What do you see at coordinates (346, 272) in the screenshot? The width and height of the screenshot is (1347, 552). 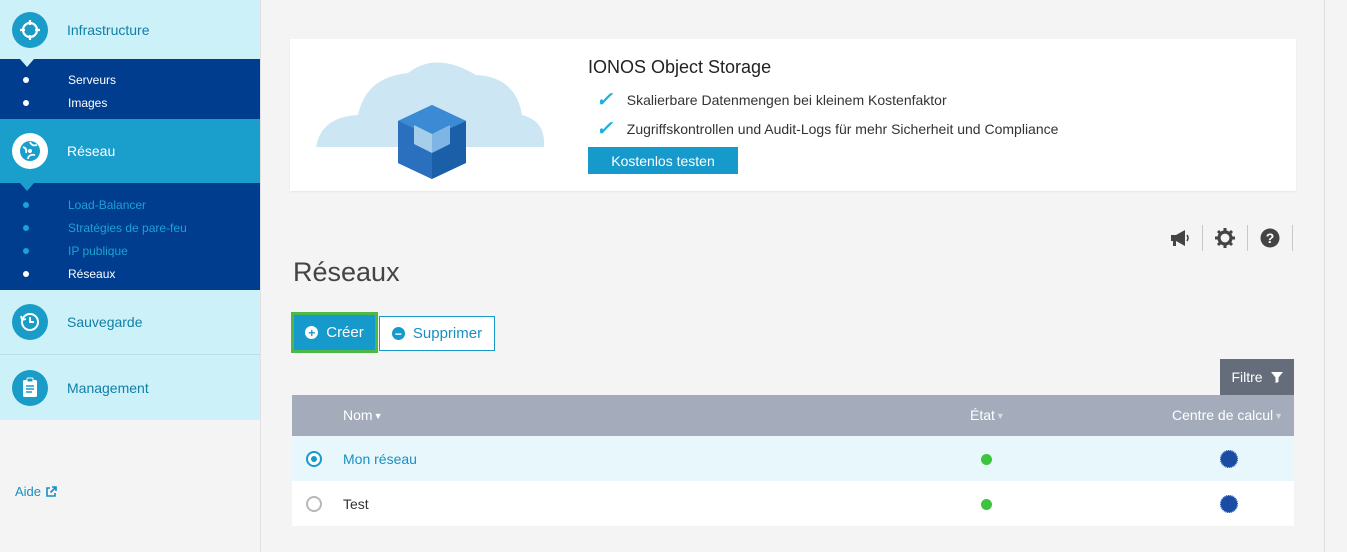 I see `page-title: Réseaux` at bounding box center [346, 272].